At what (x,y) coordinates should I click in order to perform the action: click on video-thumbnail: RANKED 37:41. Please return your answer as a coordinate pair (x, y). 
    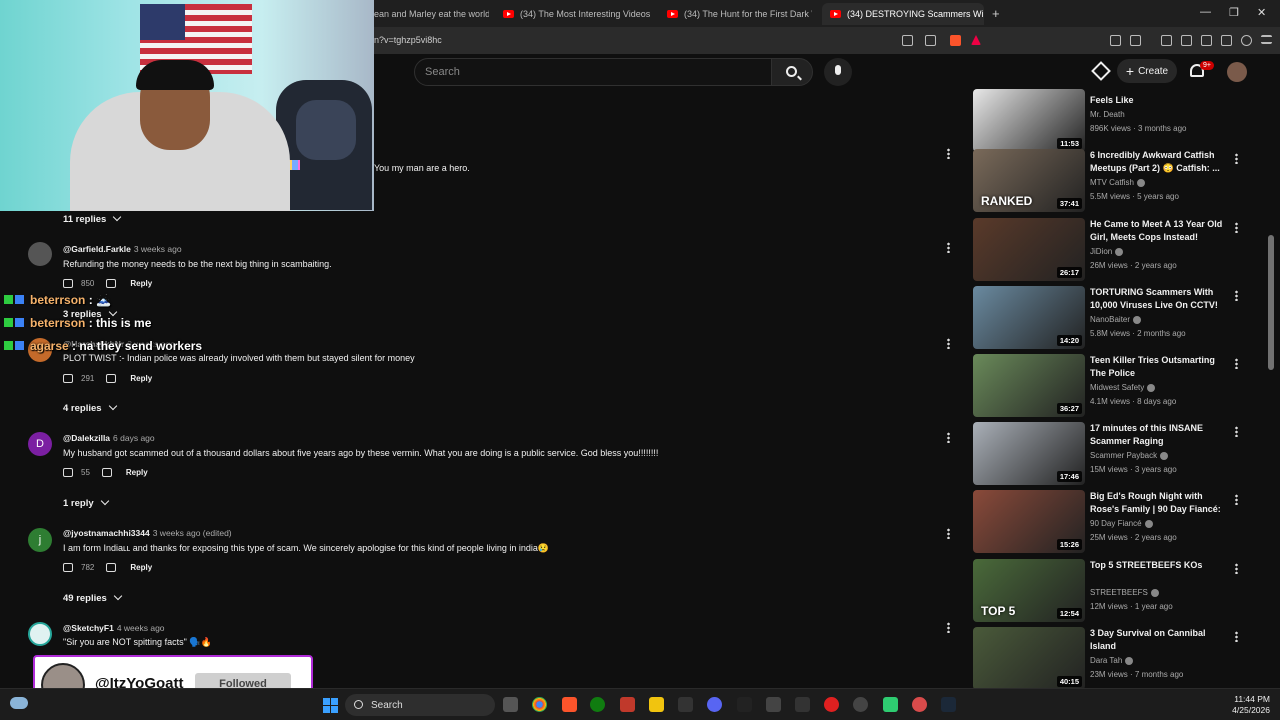
    Looking at the image, I should click on (1029, 180).